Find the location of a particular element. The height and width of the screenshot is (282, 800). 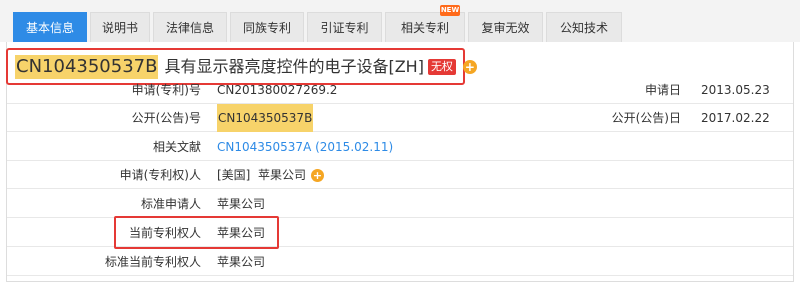

tab-legal-info: 法律信息 is located at coordinates (190, 27).